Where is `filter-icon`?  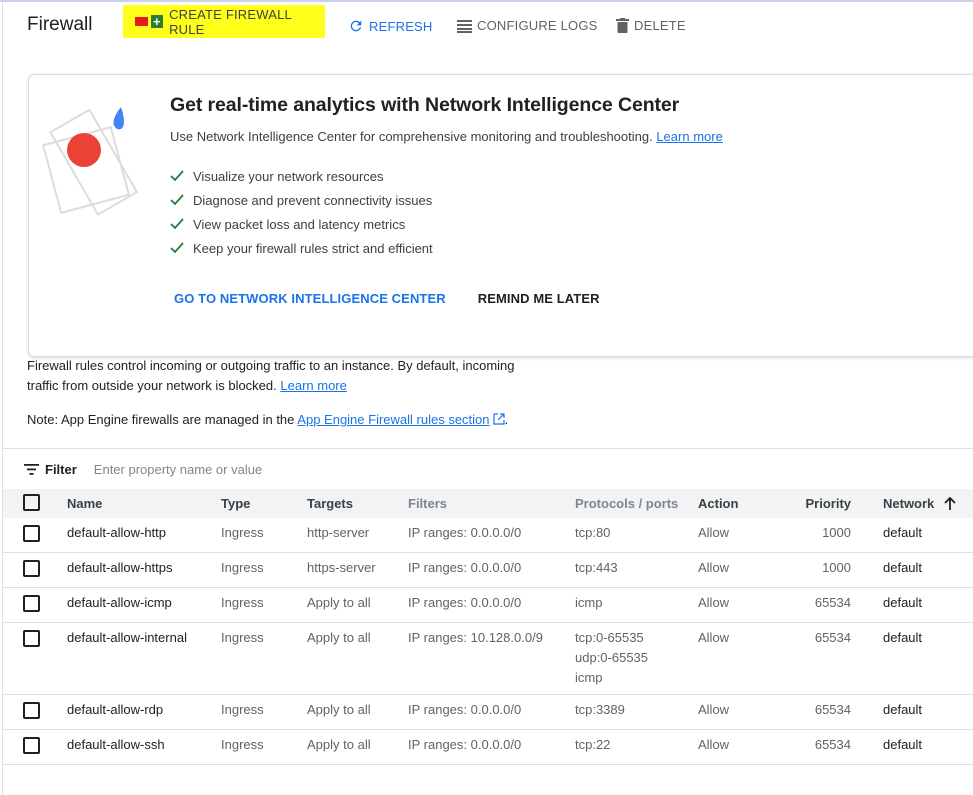
filter-icon is located at coordinates (31, 469).